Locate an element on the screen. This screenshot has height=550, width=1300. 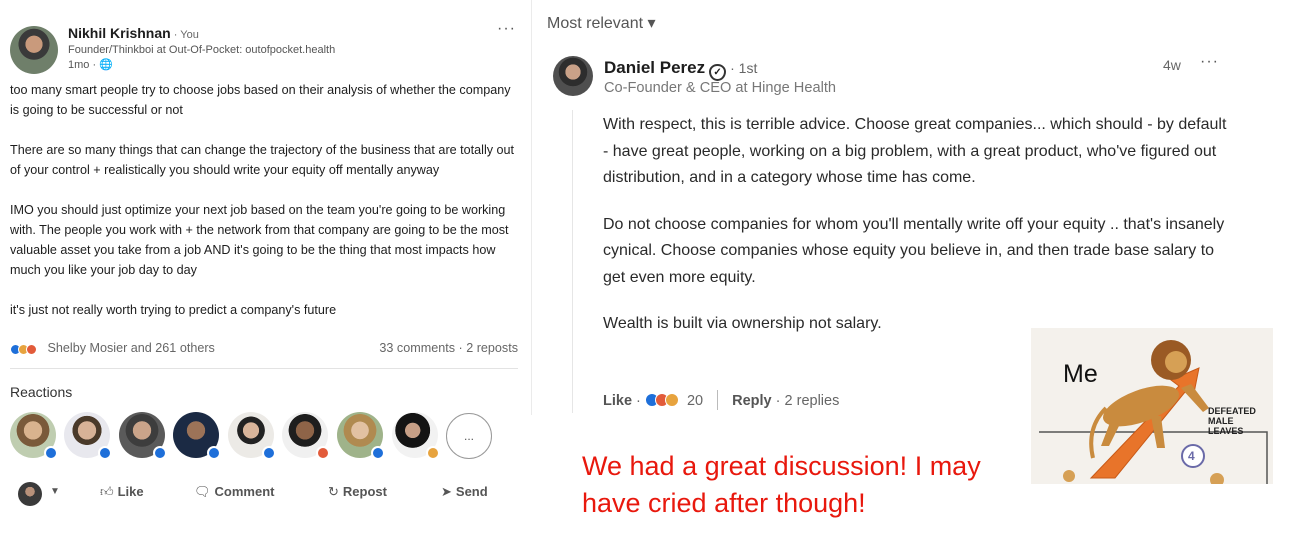
chevron-down-icon: ▼ is located at coordinates (55, 491).